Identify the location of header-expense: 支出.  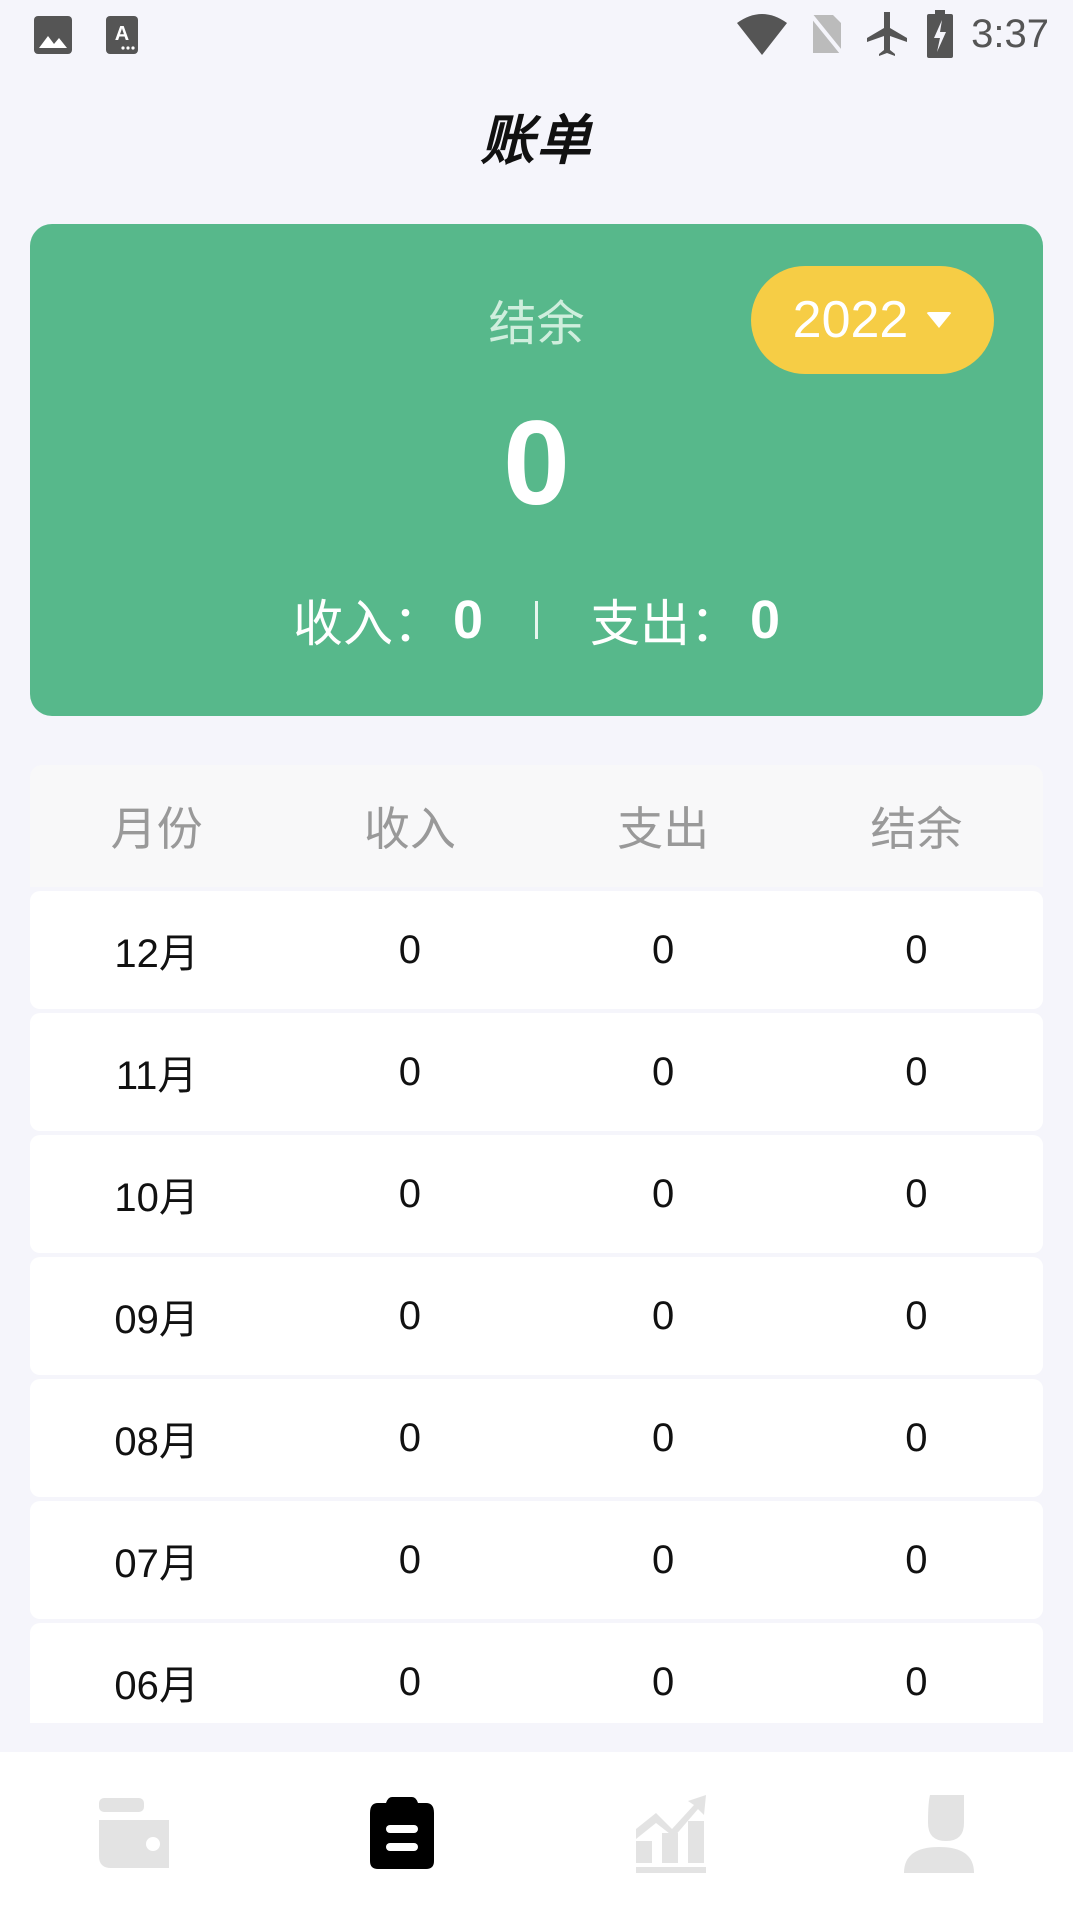
(663, 829).